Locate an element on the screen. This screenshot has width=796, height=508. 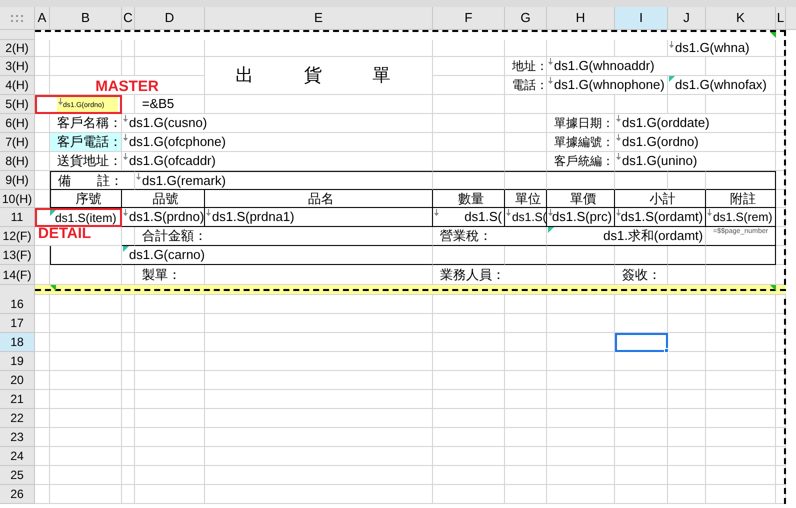
spreadsheet-cell: ds1.S(prdna1) is located at coordinates (319, 217).